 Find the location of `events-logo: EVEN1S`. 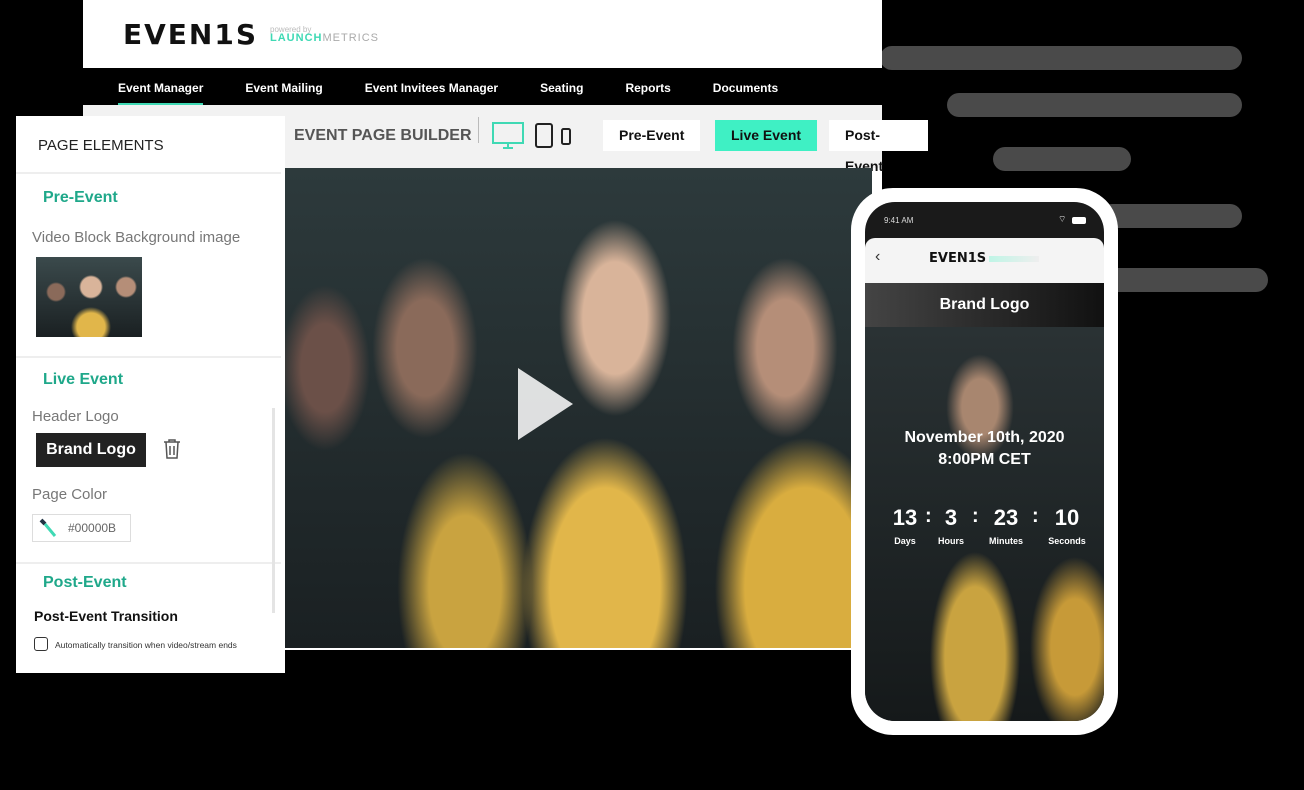

events-logo: EVEN1S is located at coordinates (191, 34).